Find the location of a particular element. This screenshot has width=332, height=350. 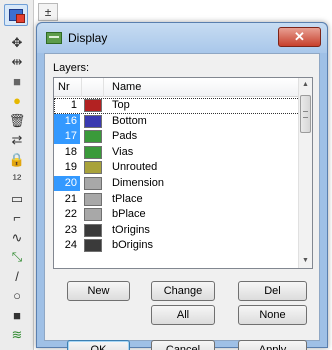

add-tab-icon: ± is located at coordinates (48, 12).